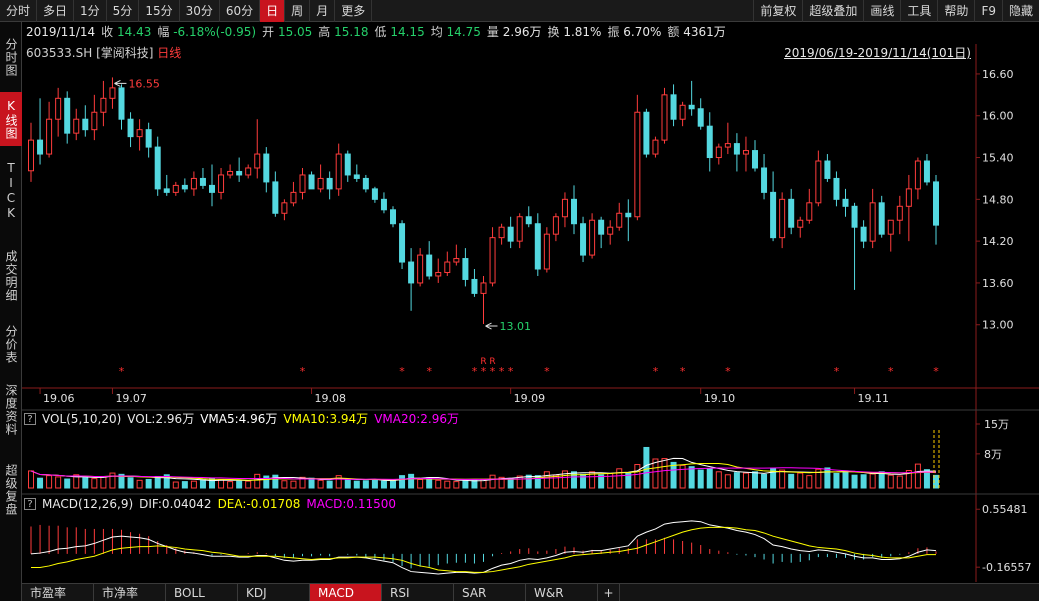  Describe the element at coordinates (273, 11) in the screenshot. I see `period-button-7: 日` at that location.